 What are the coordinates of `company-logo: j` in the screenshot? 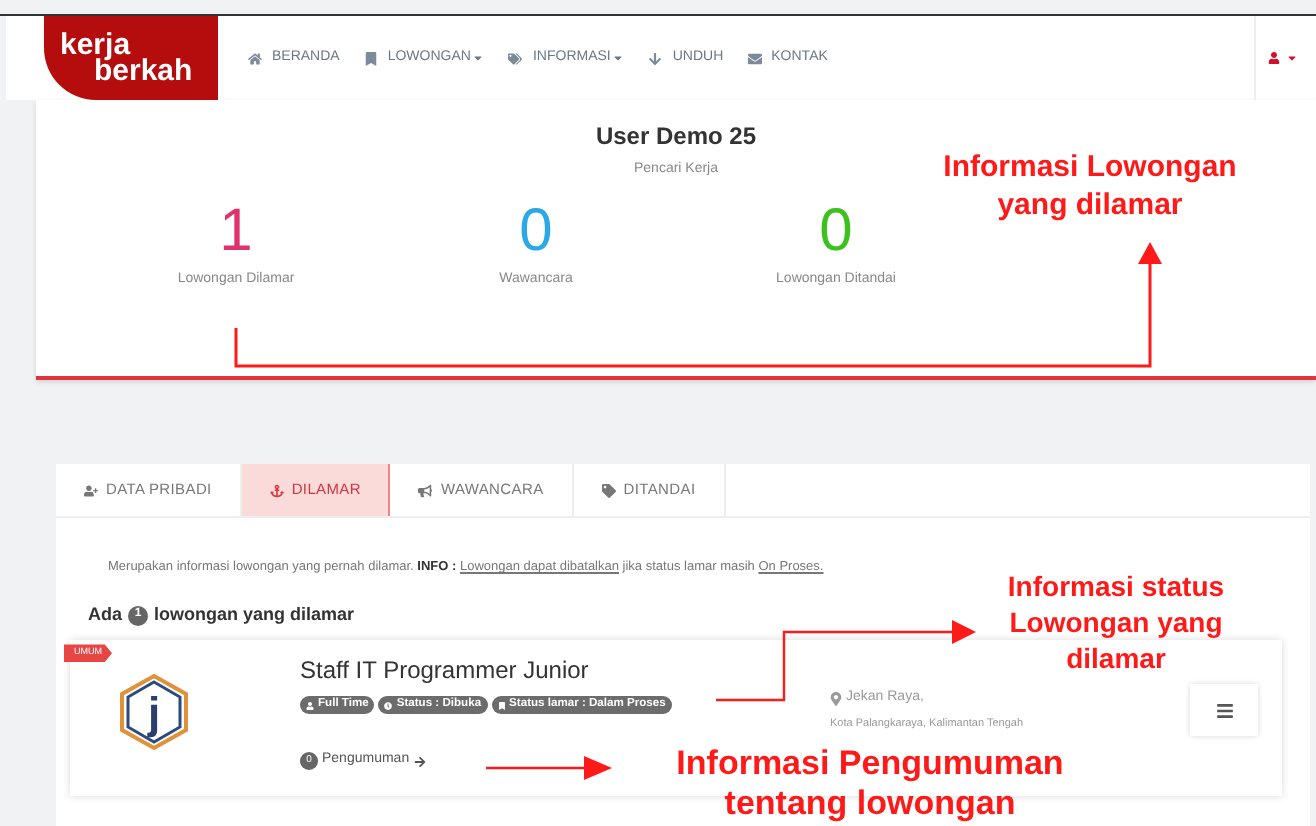 It's located at (154, 712).